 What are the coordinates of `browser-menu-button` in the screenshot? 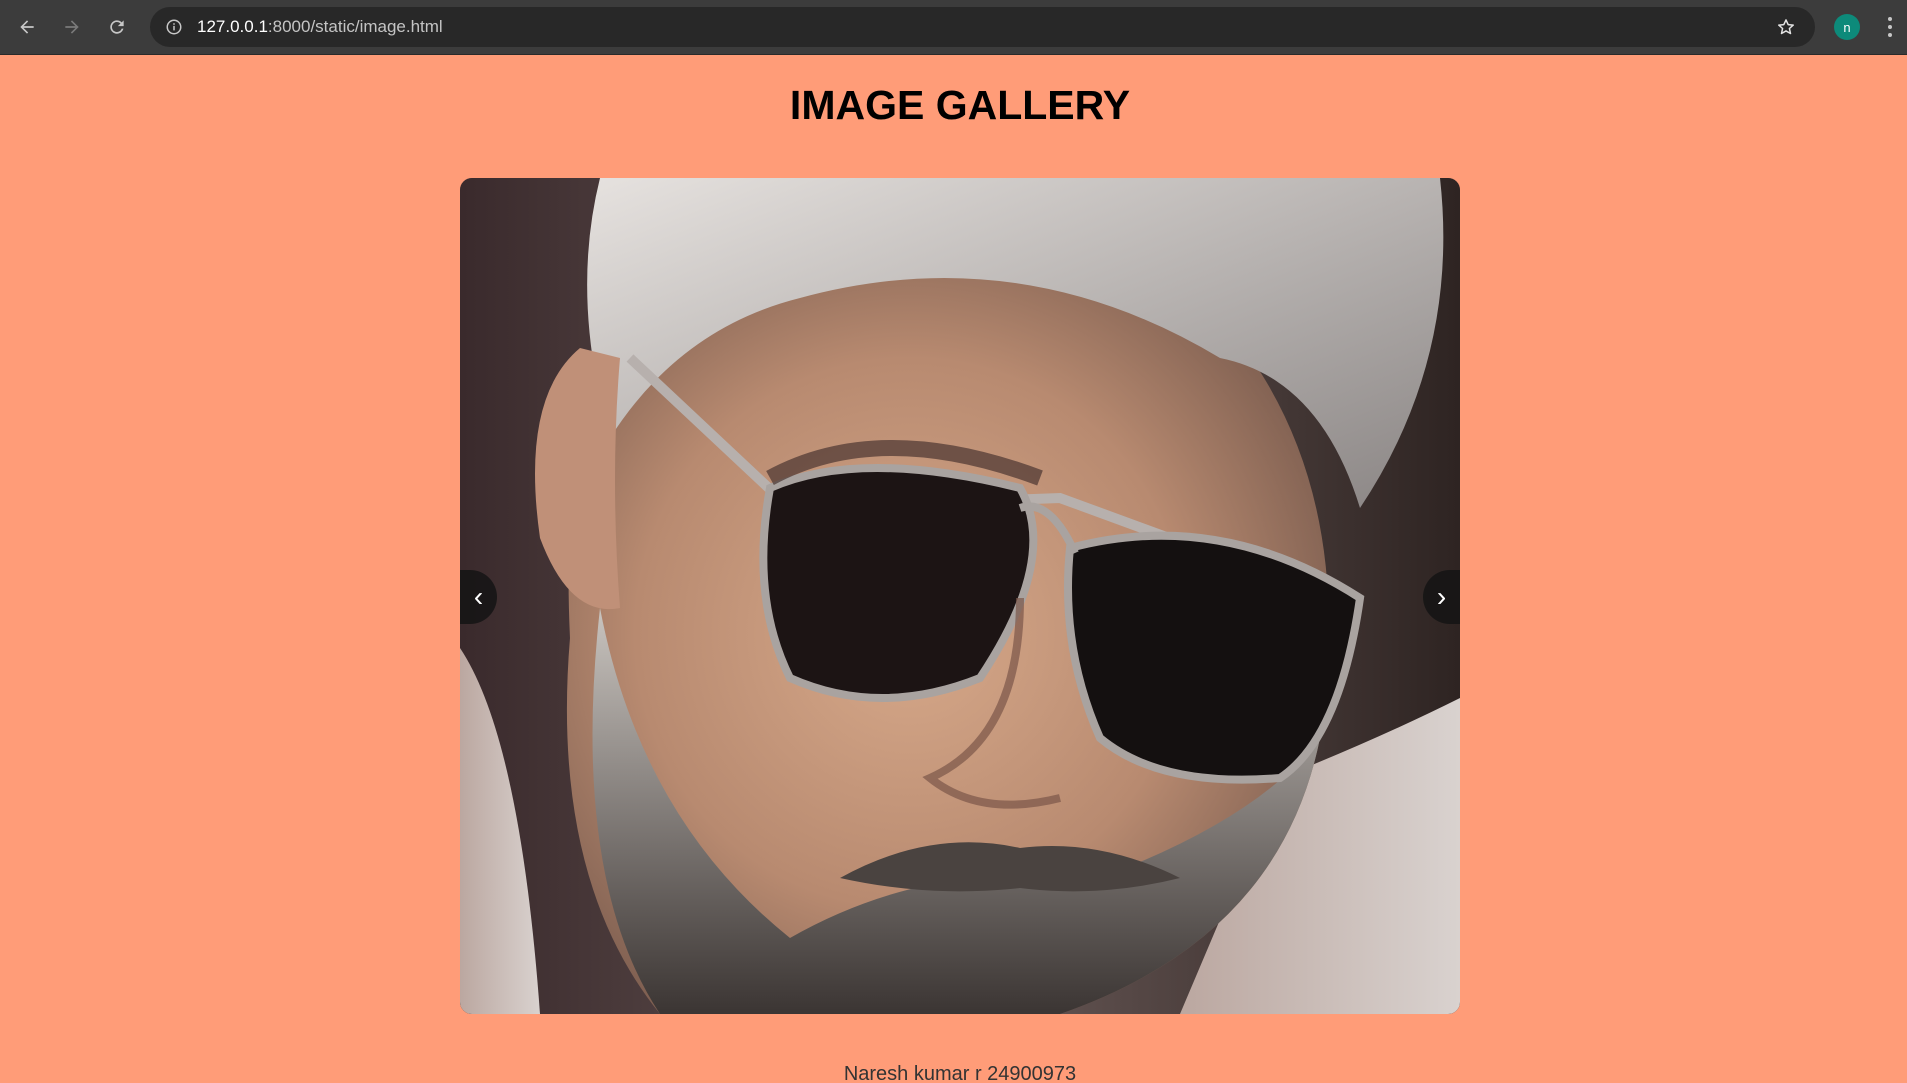 It's located at (1890, 27).